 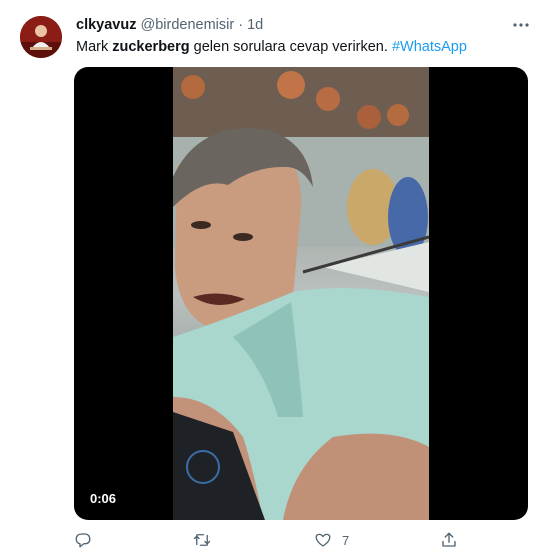 I want to click on avatar-image, so click(x=41, y=37).